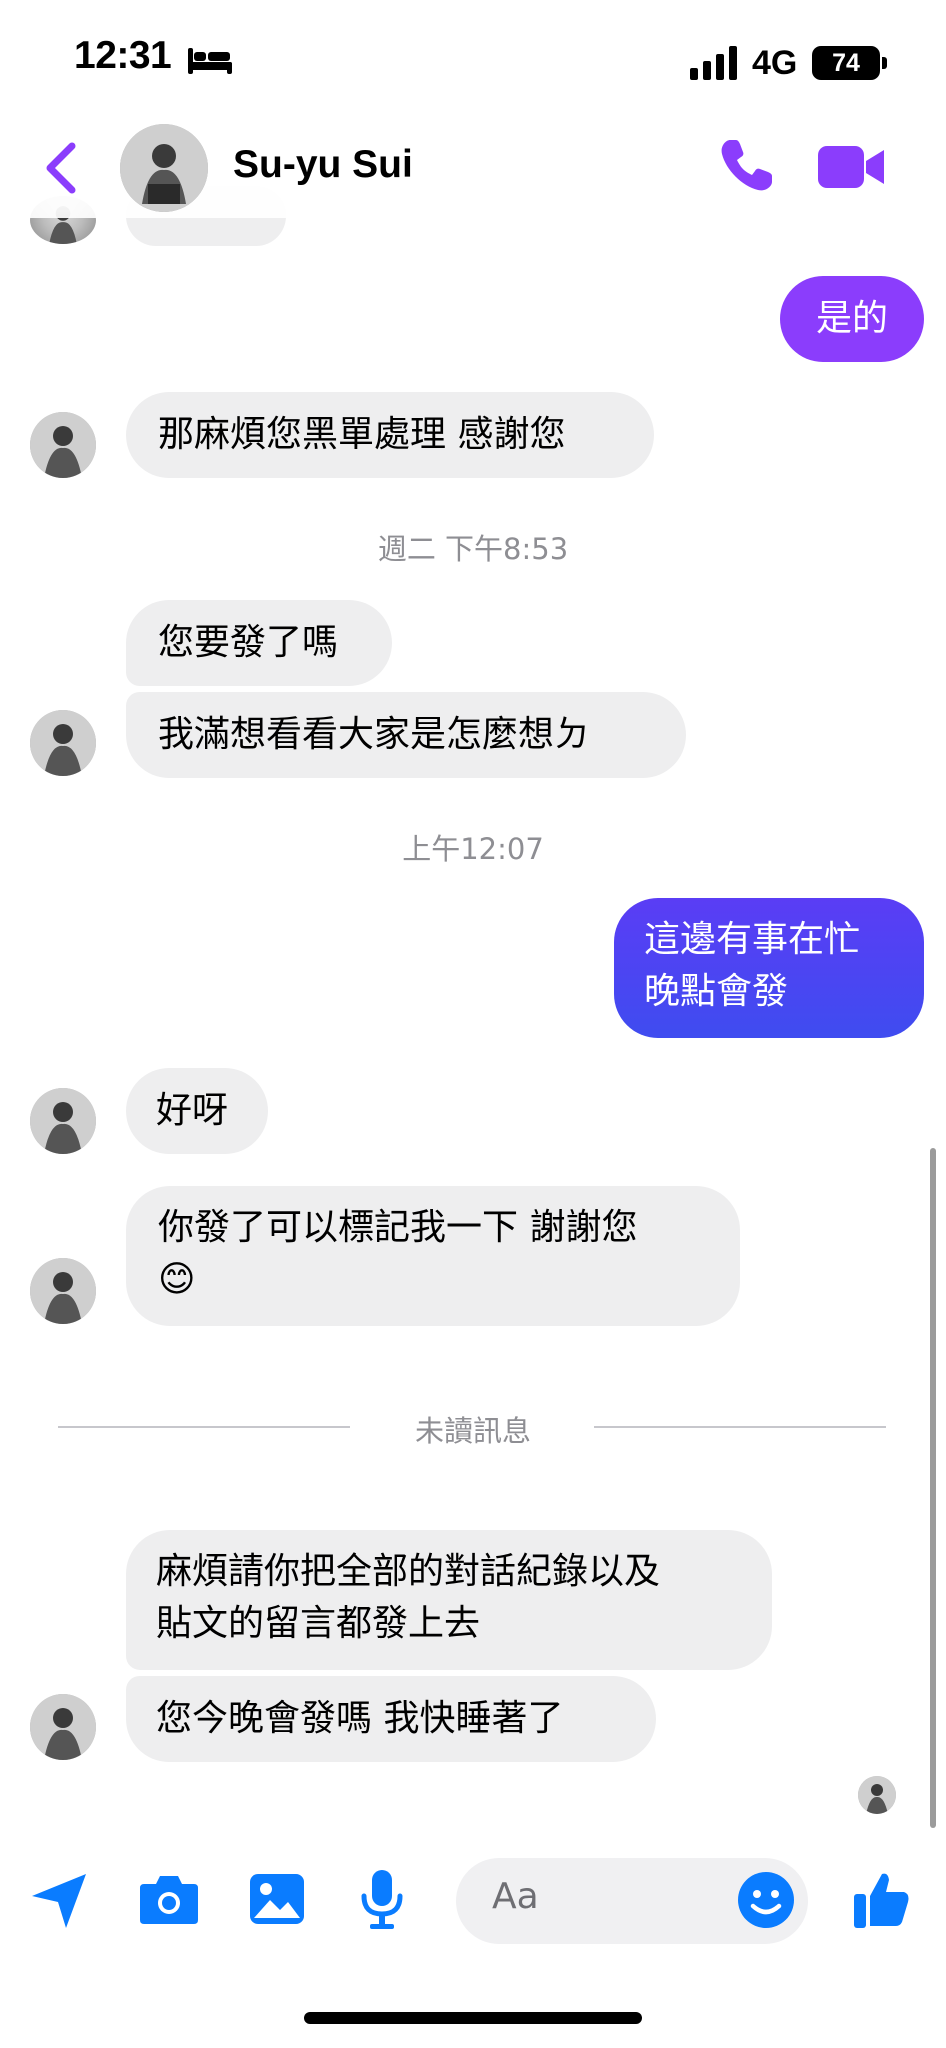 This screenshot has height=2048, width=946. What do you see at coordinates (390, 435) in the screenshot?
I see `incoming-message: 那麻煩您黑單處理 感謝您` at bounding box center [390, 435].